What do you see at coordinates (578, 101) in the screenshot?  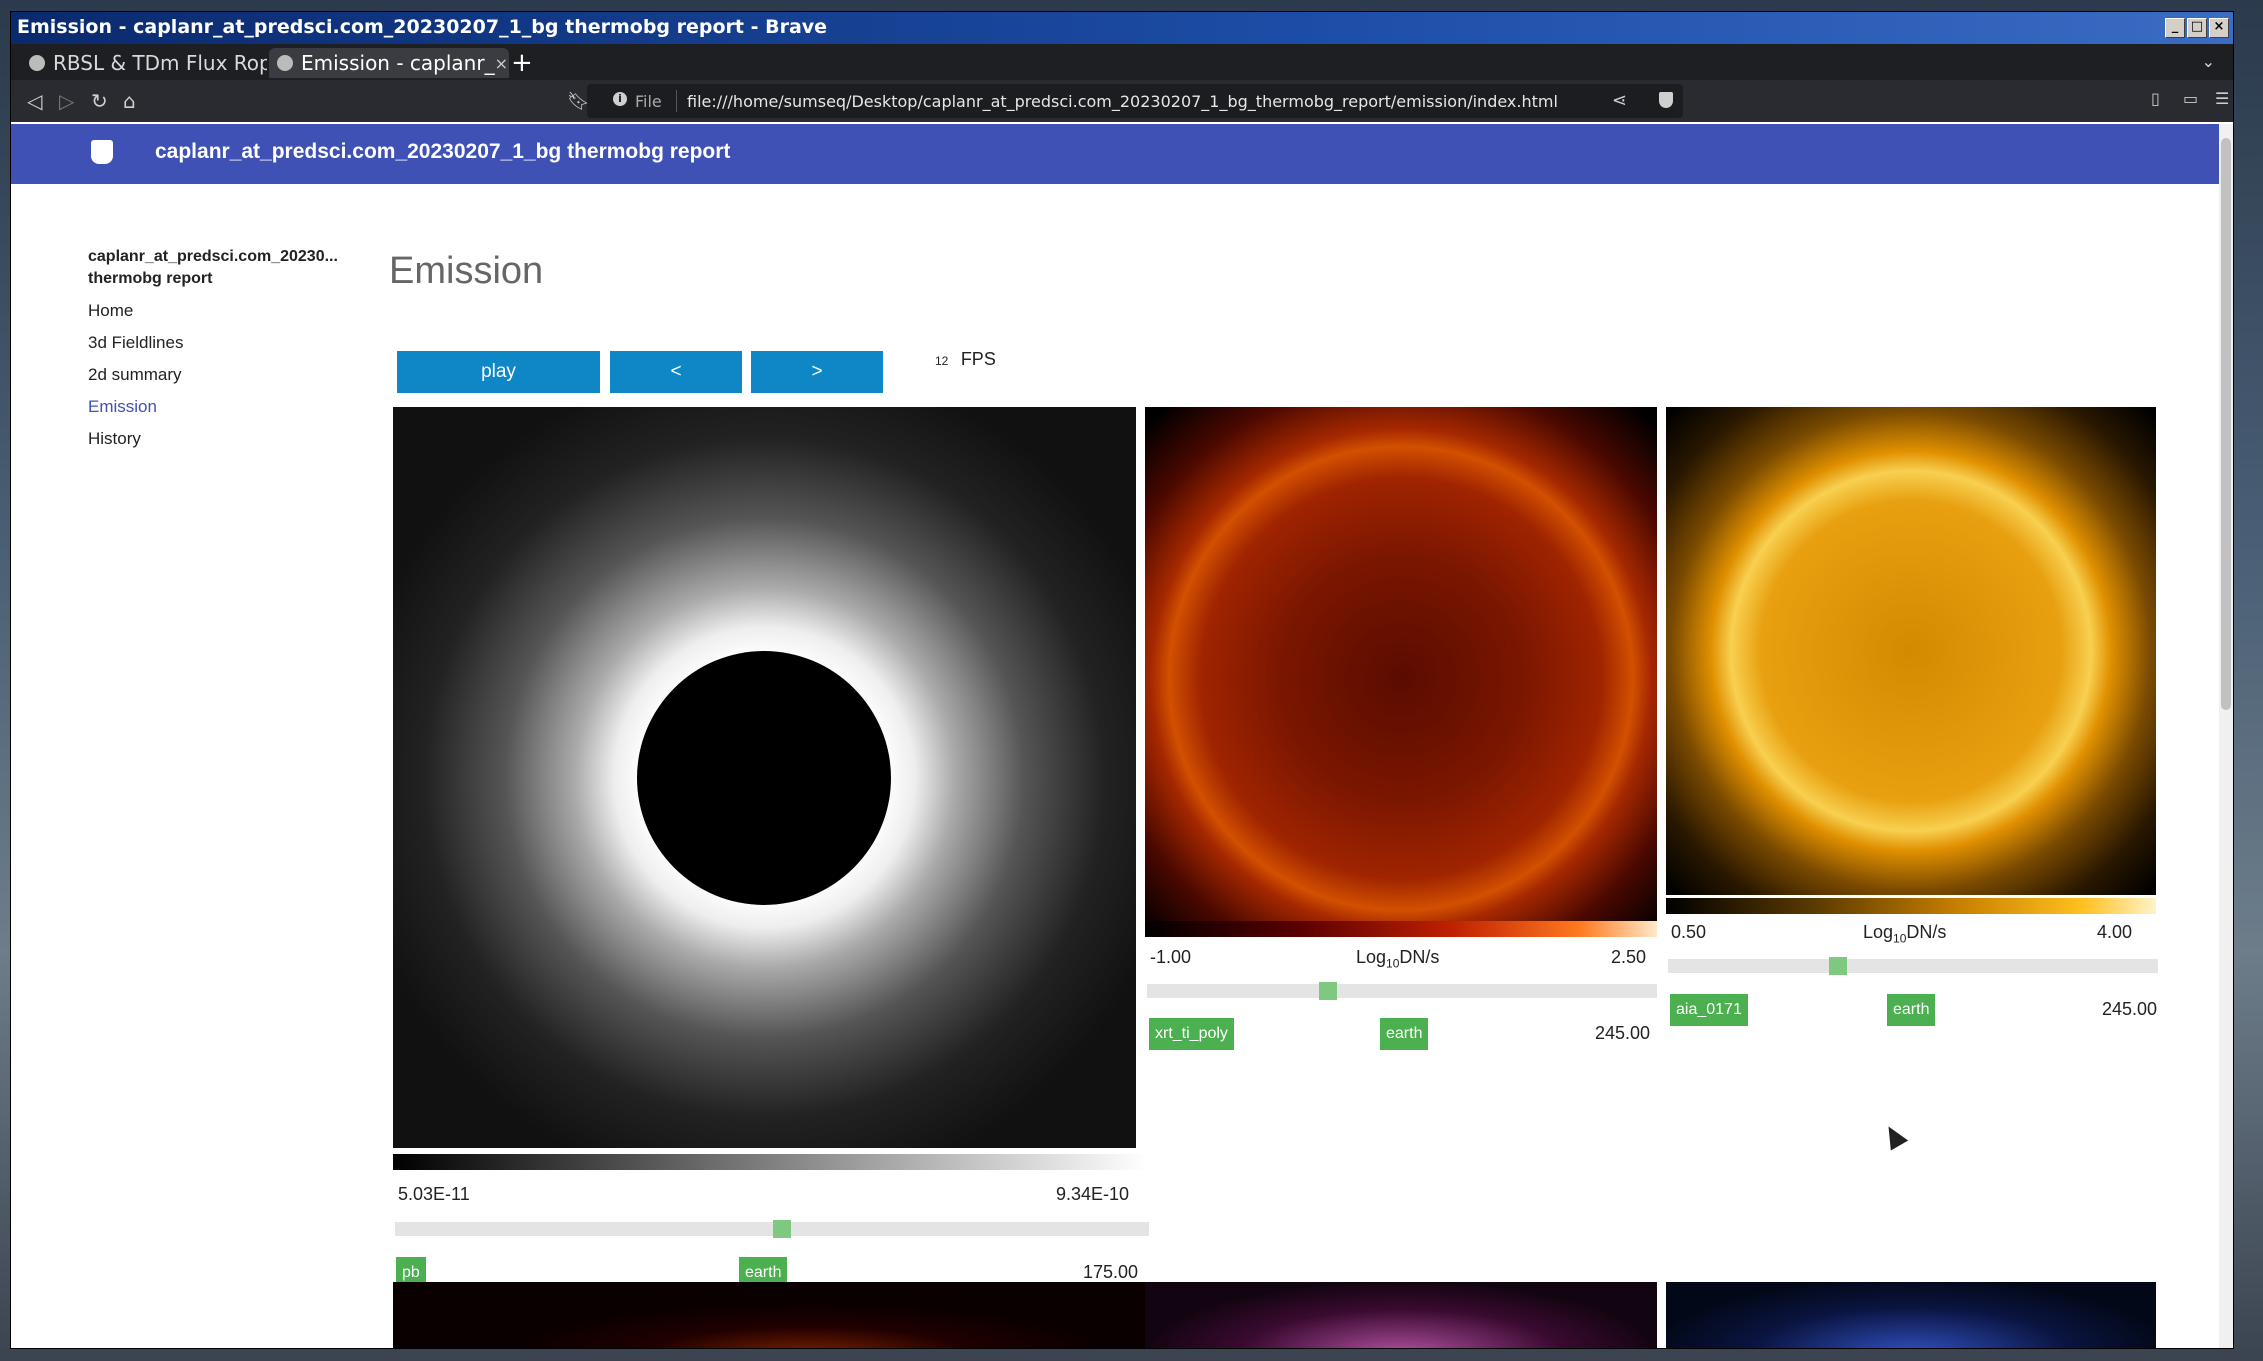 I see `bookmark-icon: 🔖︎` at bounding box center [578, 101].